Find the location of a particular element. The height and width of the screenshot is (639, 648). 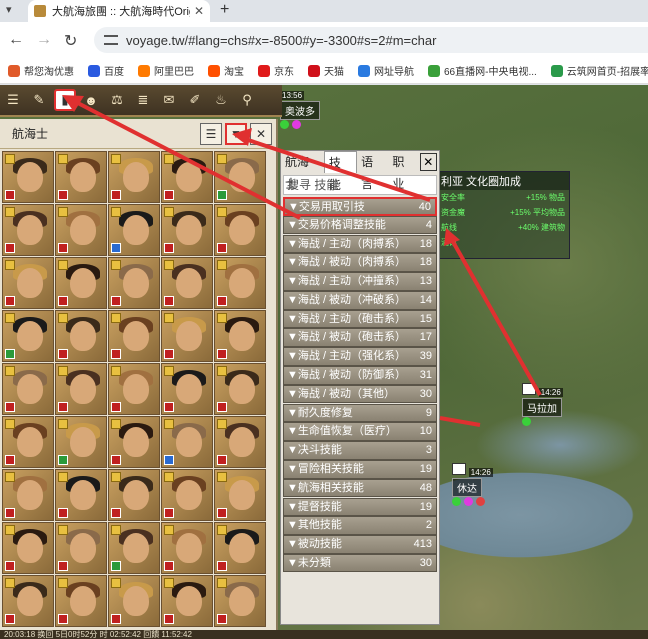

skill-tab: 航海士 is located at coordinates (302, 171).